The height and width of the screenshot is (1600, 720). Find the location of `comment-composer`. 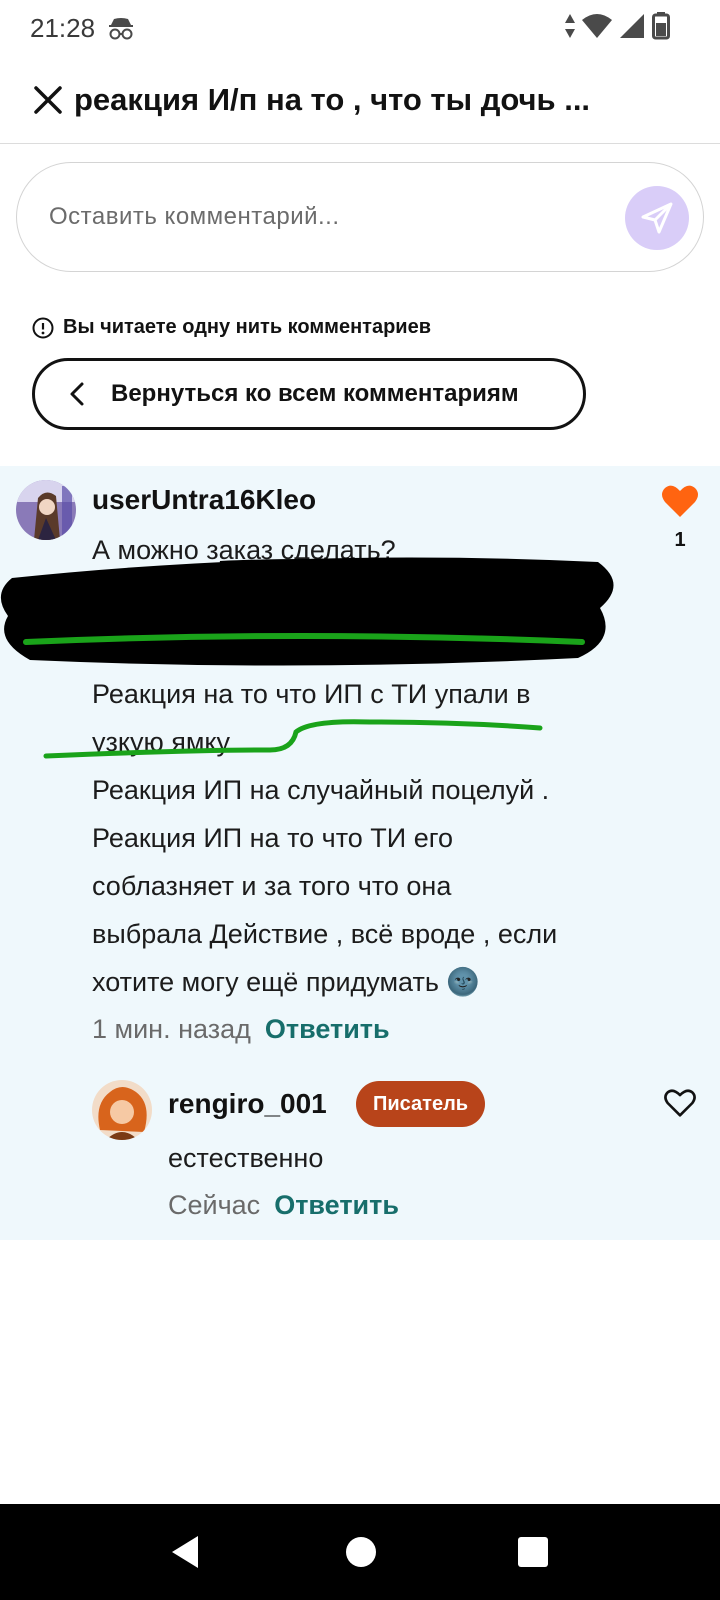

comment-composer is located at coordinates (360, 217).